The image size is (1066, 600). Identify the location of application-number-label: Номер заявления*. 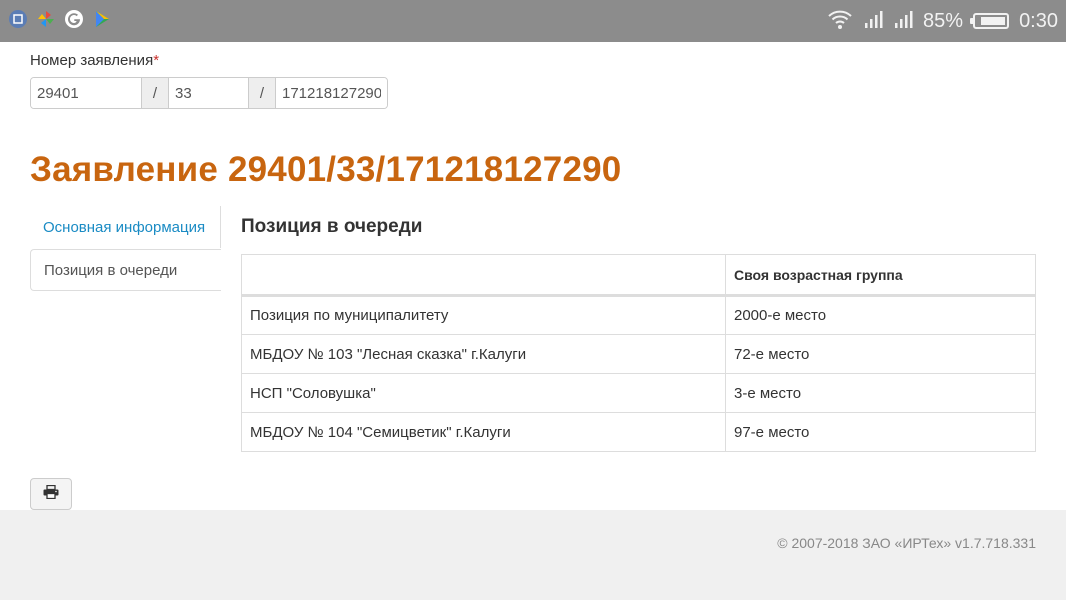
(95, 60).